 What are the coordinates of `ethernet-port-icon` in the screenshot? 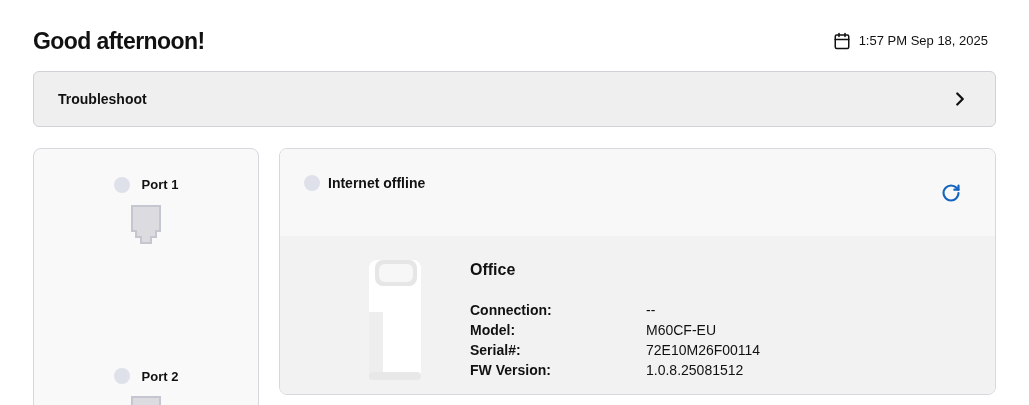 It's located at (146, 224).